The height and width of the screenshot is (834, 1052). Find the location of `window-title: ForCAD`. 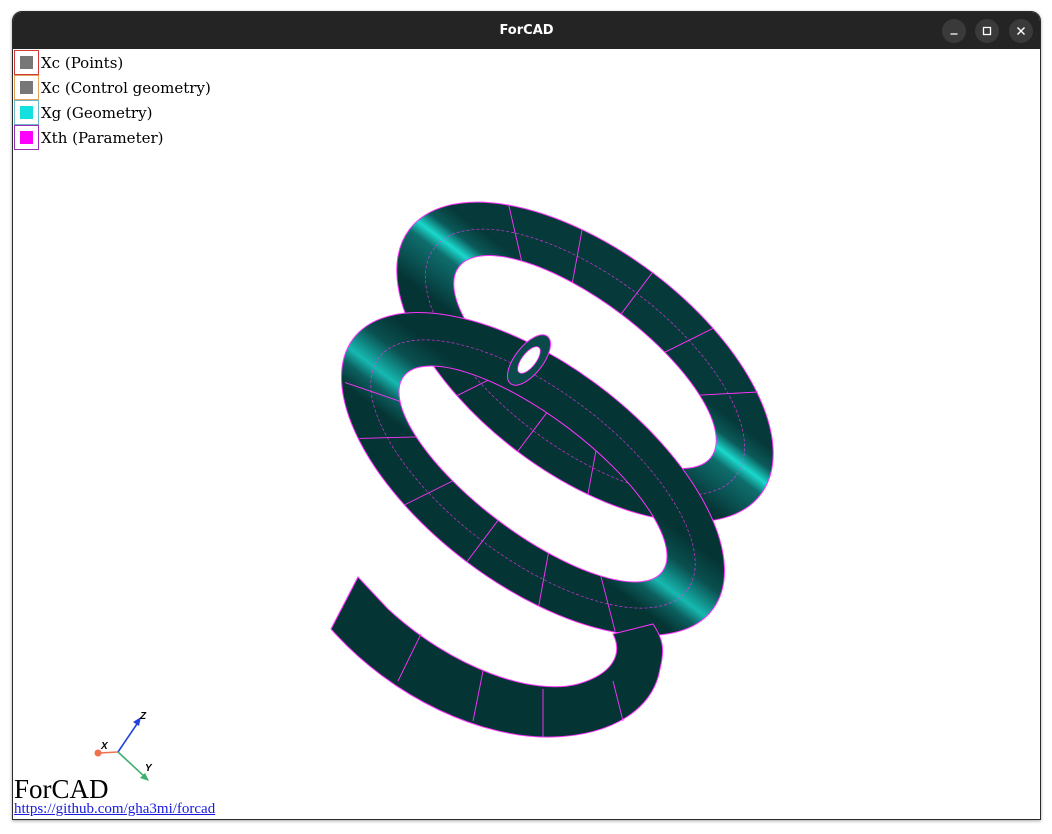

window-title: ForCAD is located at coordinates (526, 30).